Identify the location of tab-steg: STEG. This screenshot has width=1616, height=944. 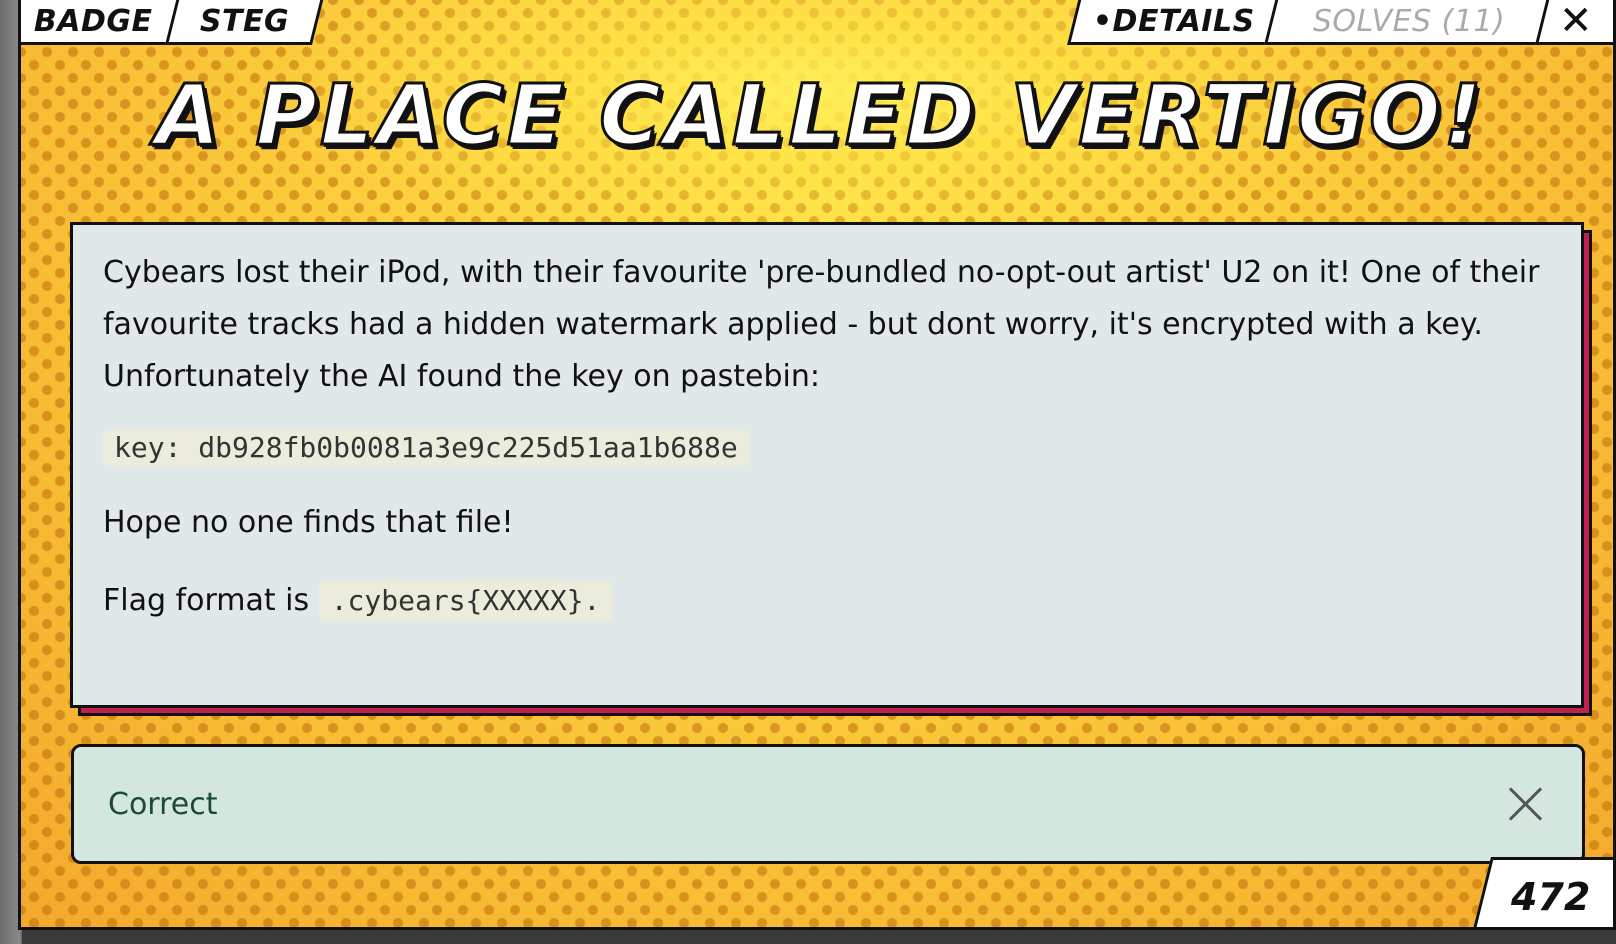
(244, 22).